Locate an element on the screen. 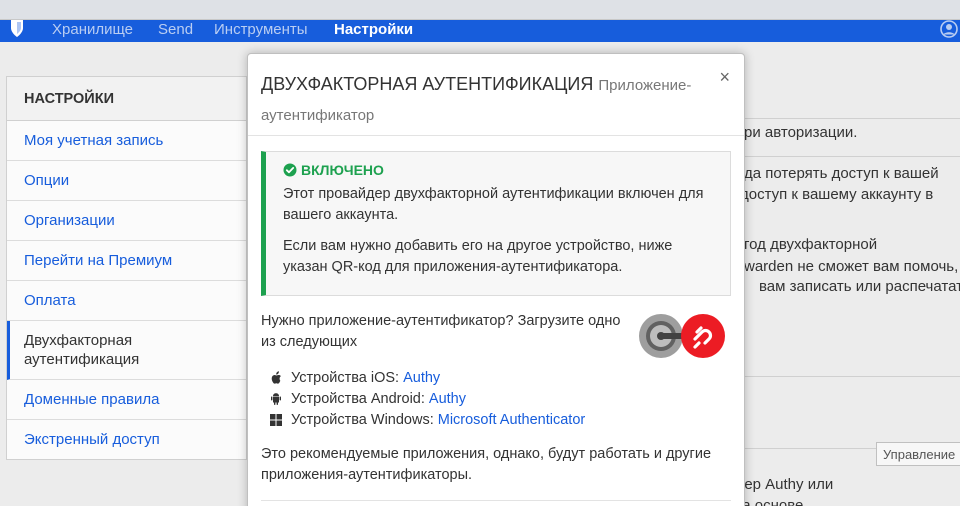 The image size is (960, 506). top-navbar: Хранилище Send Инструменты Настройки is located at coordinates (480, 31).